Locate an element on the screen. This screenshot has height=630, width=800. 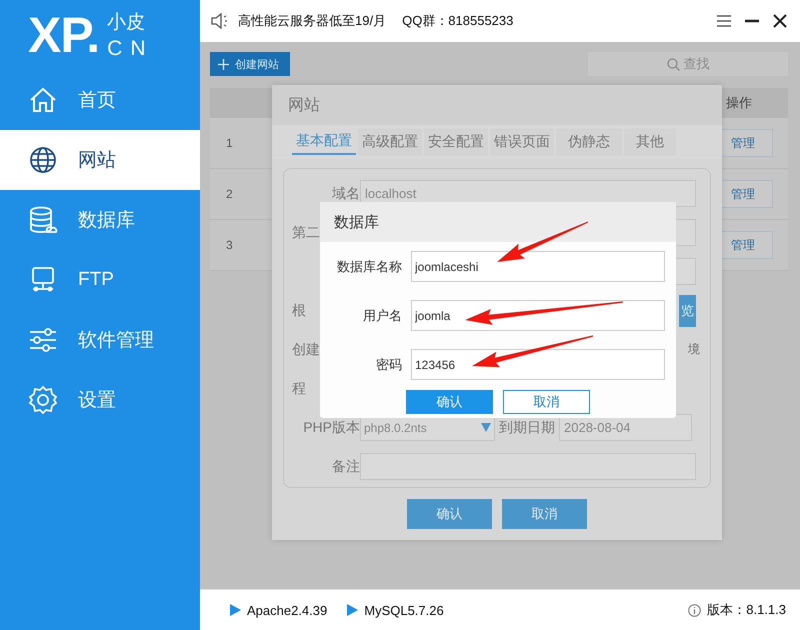
field-label: 数据库名称 is located at coordinates (369, 267).